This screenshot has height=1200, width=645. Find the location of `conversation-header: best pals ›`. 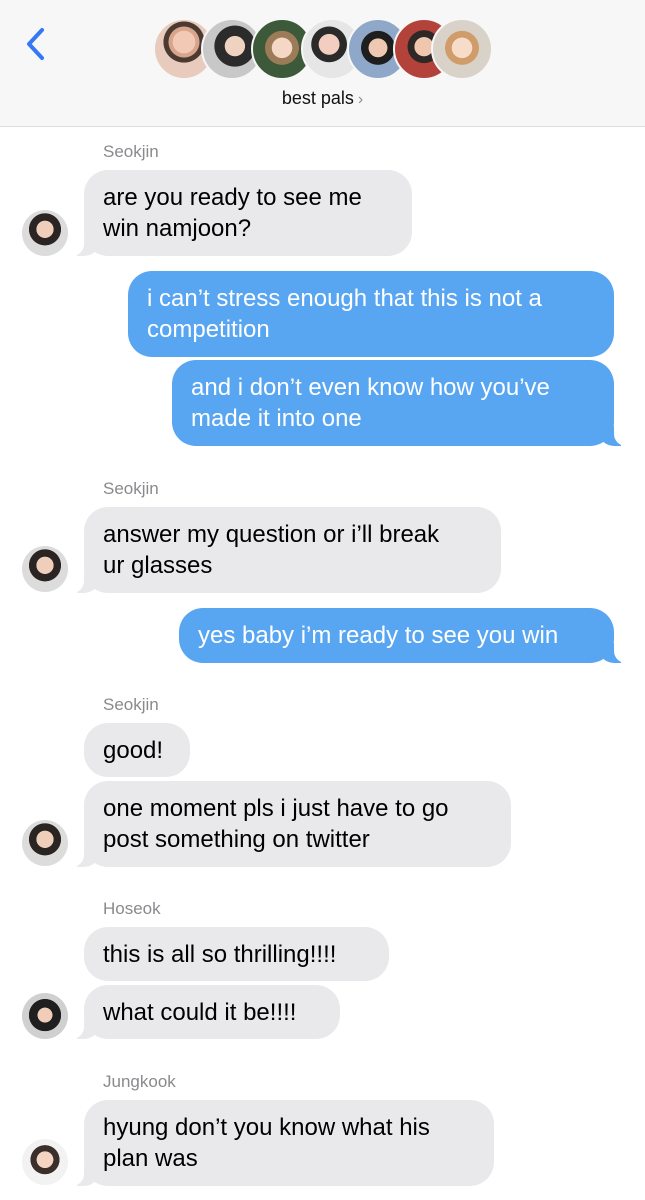

conversation-header: best pals › is located at coordinates (322, 63).